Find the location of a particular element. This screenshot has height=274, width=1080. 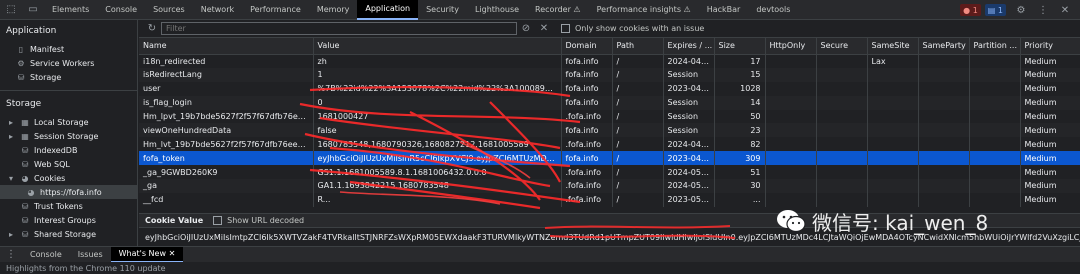

message-badge: ▤ 1 is located at coordinates (995, 10).